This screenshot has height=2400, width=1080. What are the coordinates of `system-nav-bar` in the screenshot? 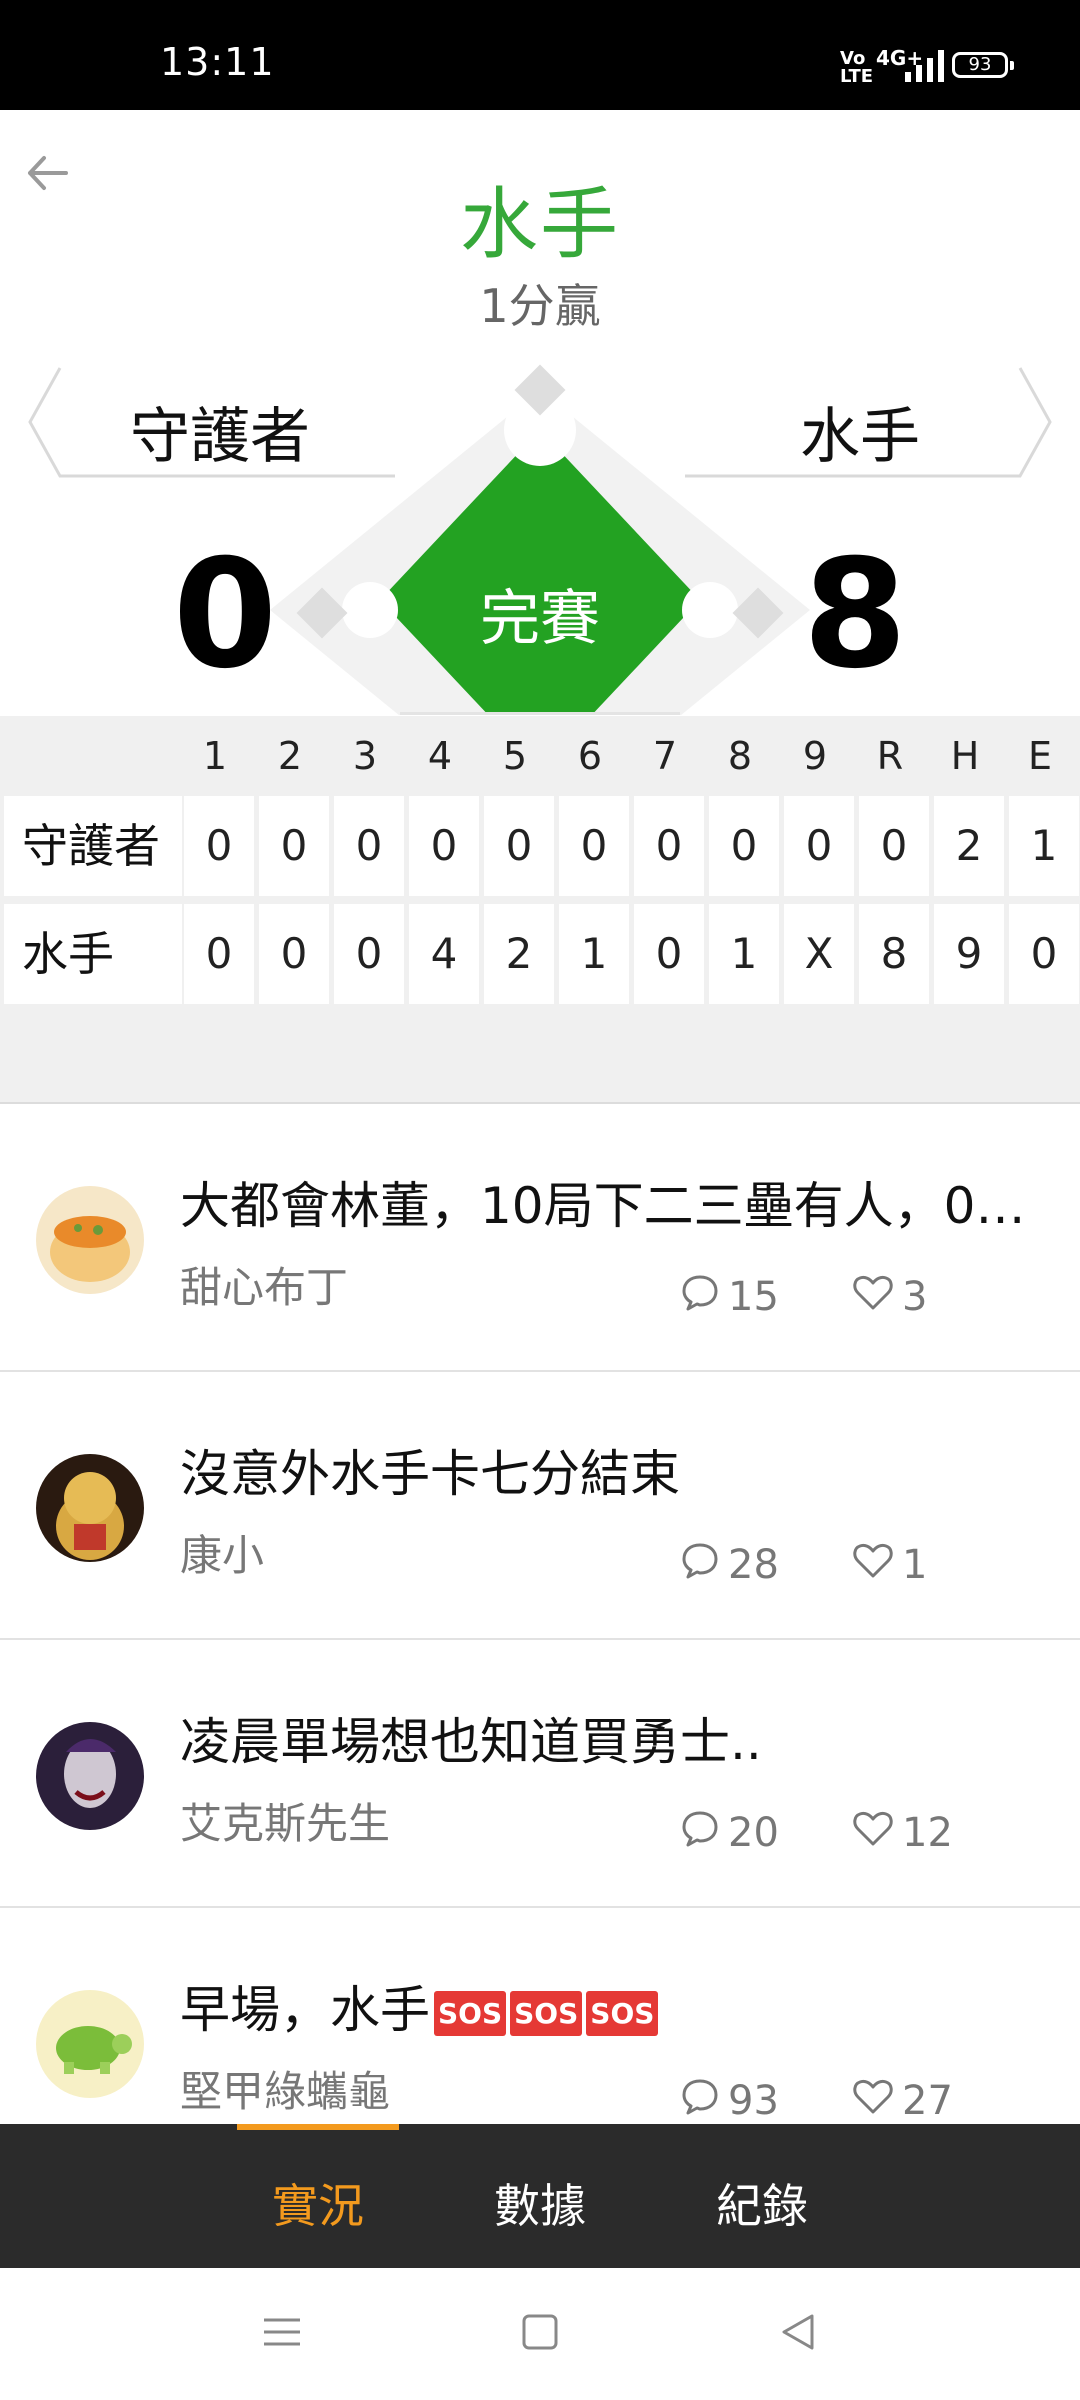 It's located at (540, 2334).